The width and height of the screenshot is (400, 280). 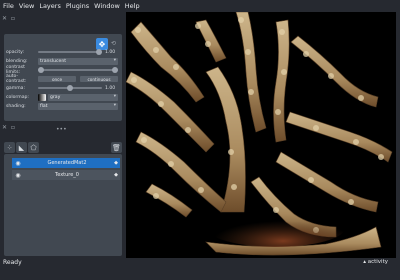 I want to click on layer-list: ◉ GeneratedMat2 ◆ ◉ Texture_0 ◆, so click(x=63, y=205).